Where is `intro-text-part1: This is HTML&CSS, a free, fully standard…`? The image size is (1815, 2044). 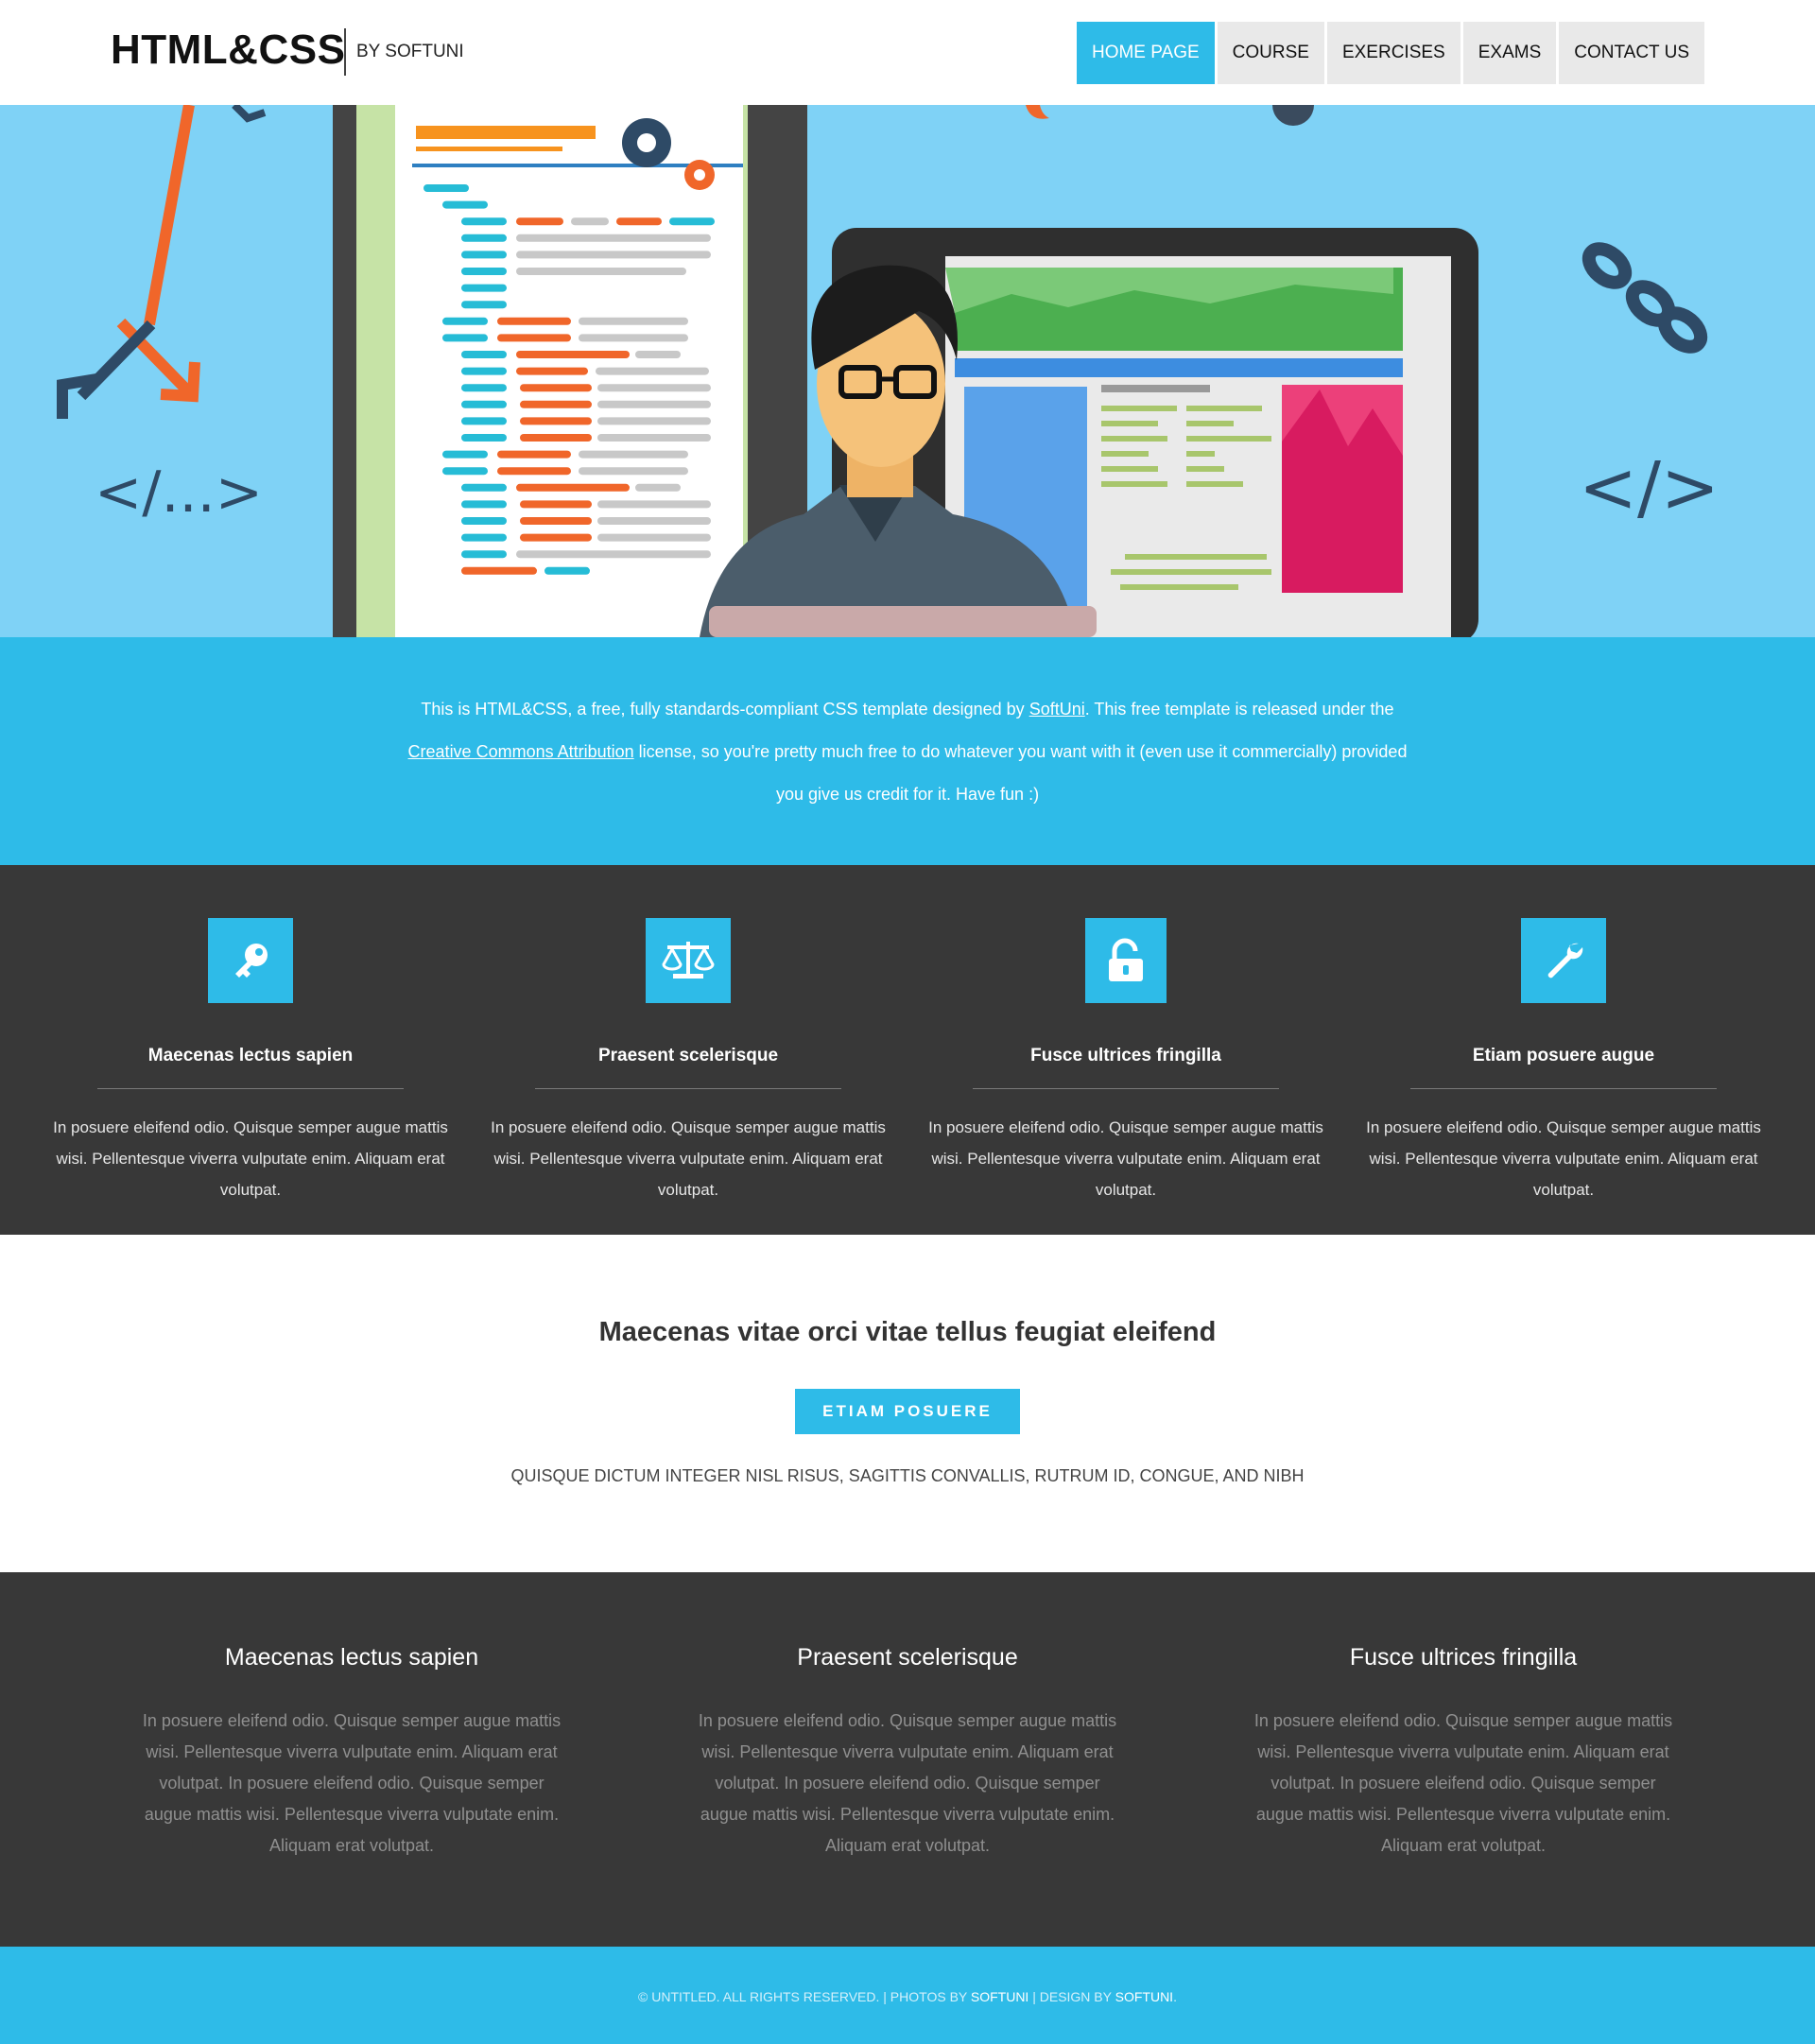
intro-text-part1: This is HTML&CSS, a free, fully standard… is located at coordinates (725, 709).